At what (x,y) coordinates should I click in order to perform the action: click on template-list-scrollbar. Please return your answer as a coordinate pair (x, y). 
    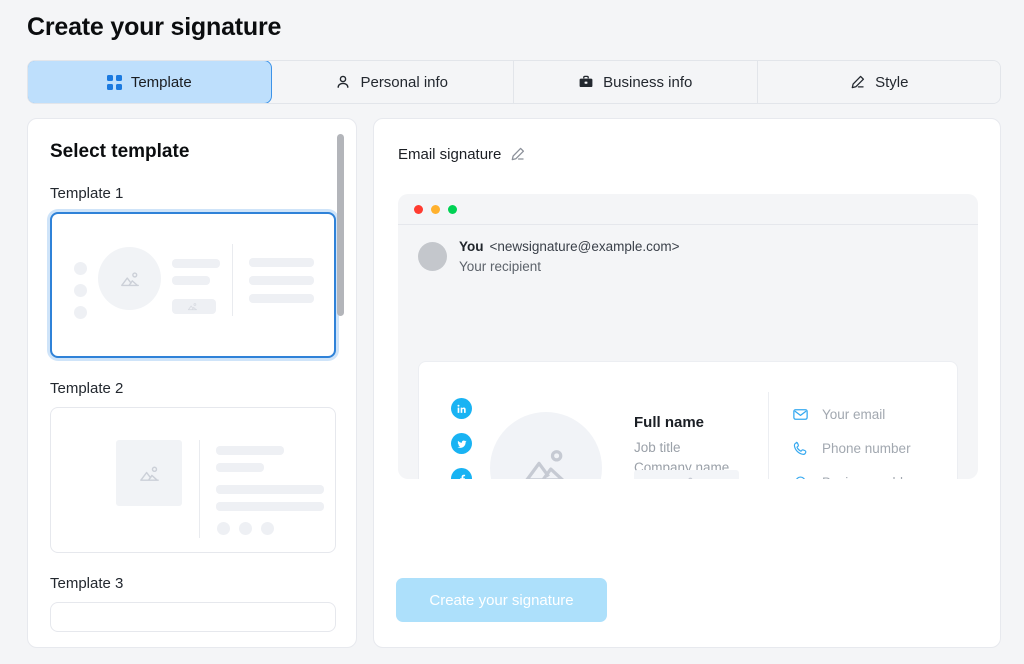
    Looking at the image, I should click on (343, 384).